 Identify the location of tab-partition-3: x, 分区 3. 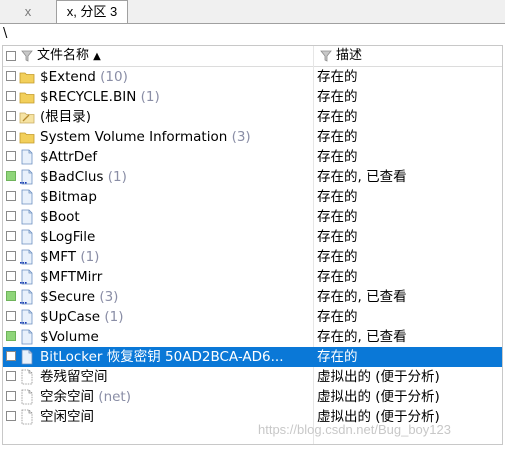
(92, 12).